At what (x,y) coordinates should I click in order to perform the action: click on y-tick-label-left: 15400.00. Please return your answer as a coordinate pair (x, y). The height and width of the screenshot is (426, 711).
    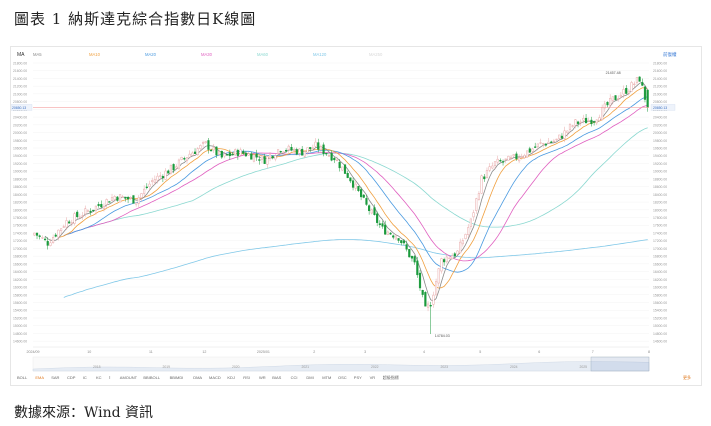
    Looking at the image, I should click on (20, 311).